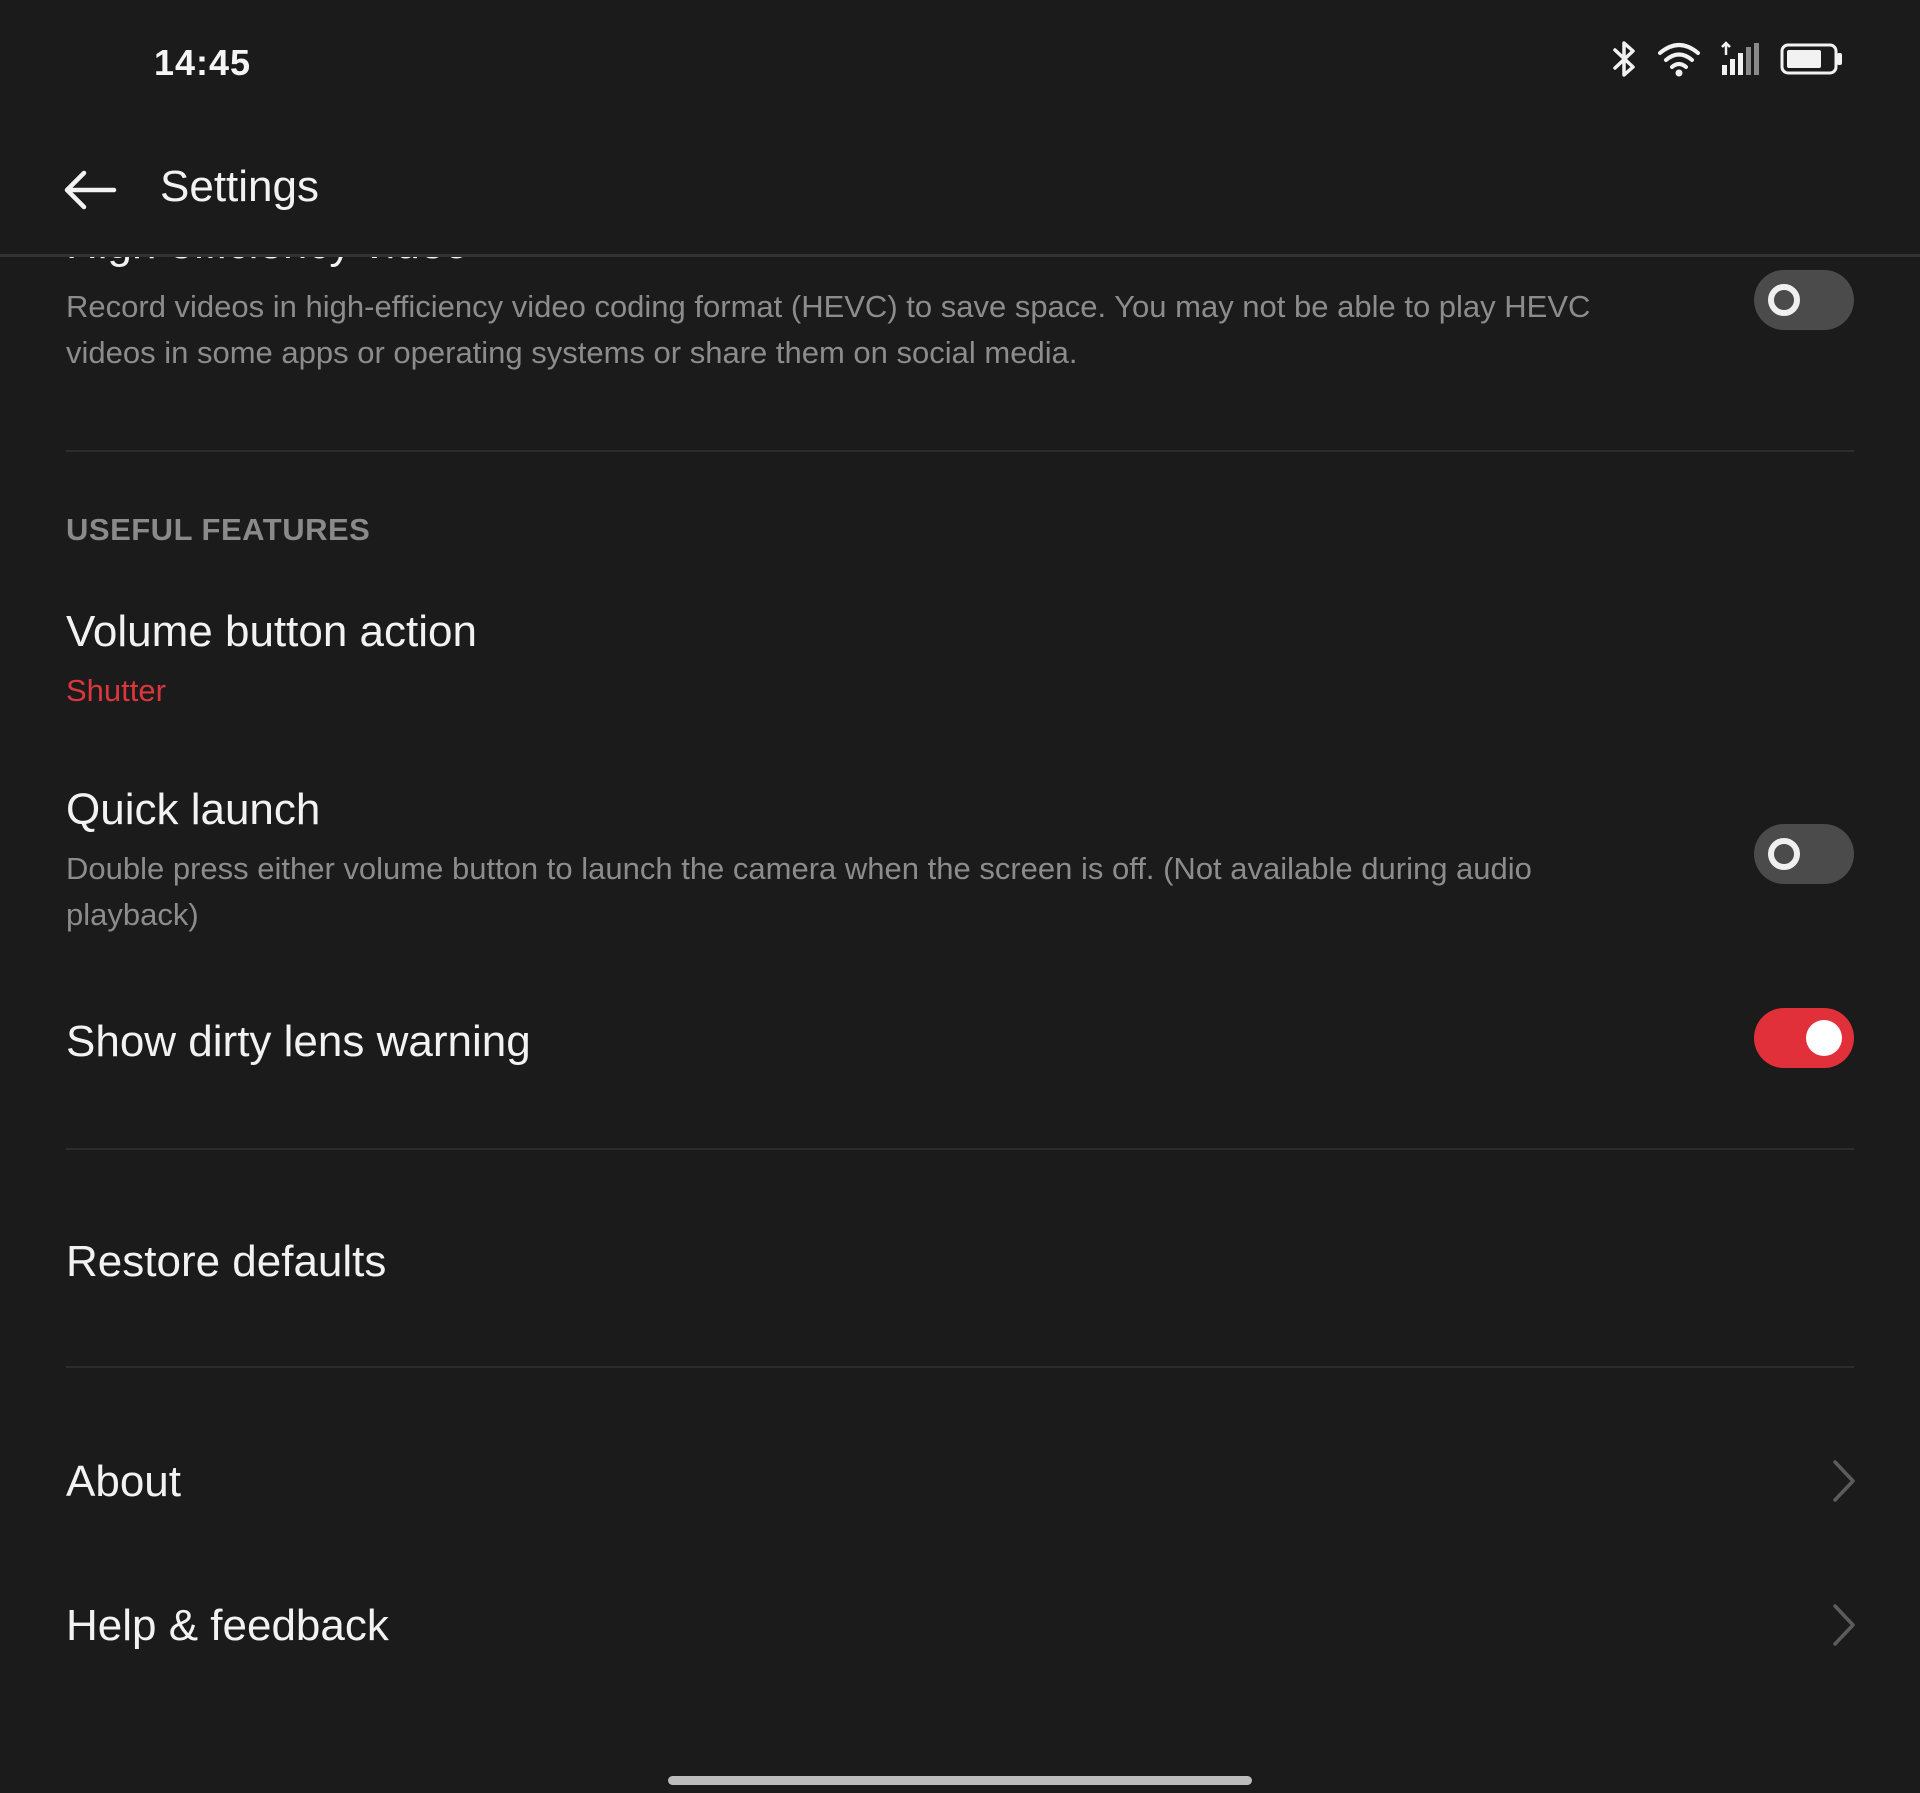  I want to click on hevc-toggle, so click(1804, 300).